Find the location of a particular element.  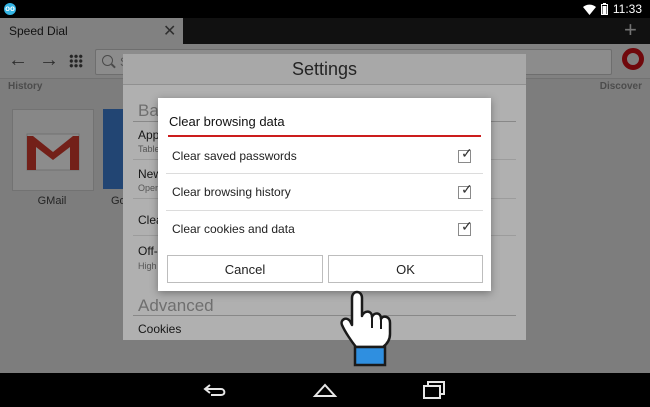

dialog-title-divider is located at coordinates (324, 136).